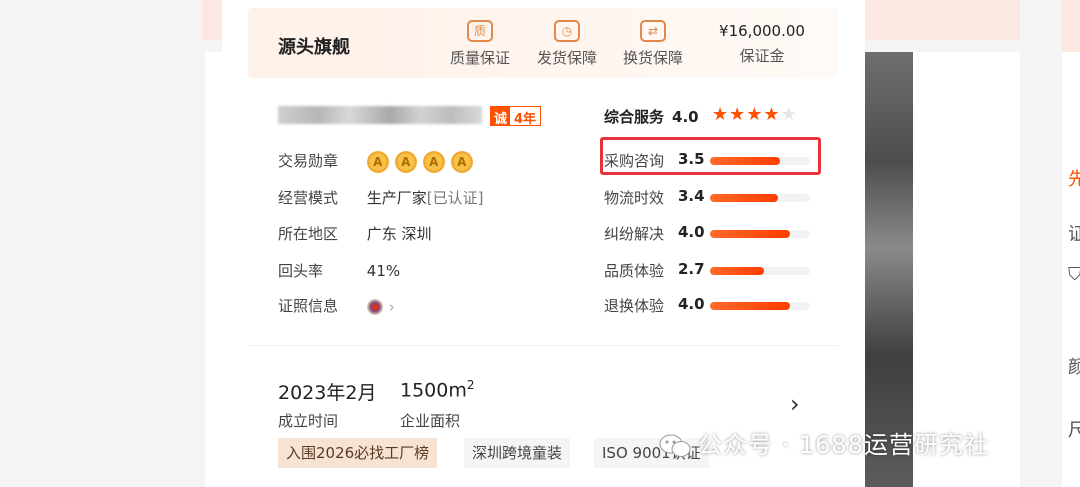  What do you see at coordinates (480, 44) in the screenshot?
I see `guarantee-quality: 质 质量保证` at bounding box center [480, 44].